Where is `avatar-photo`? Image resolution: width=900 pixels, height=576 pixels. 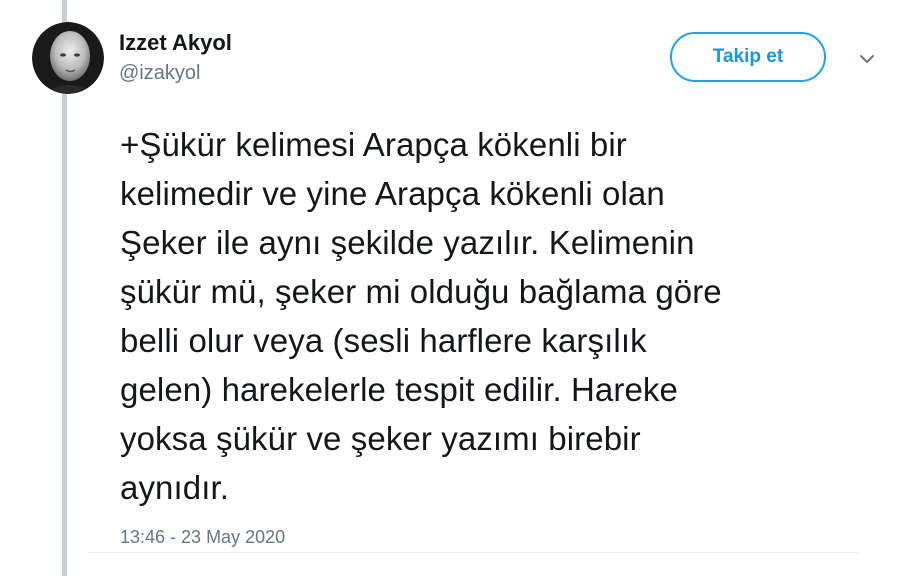
avatar-photo is located at coordinates (68, 58).